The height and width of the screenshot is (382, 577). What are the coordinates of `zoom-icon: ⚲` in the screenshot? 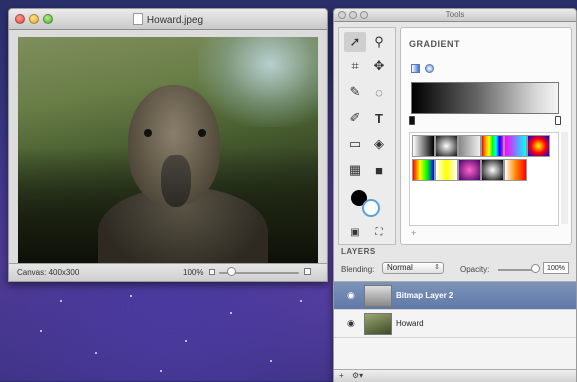 It's located at (379, 42).